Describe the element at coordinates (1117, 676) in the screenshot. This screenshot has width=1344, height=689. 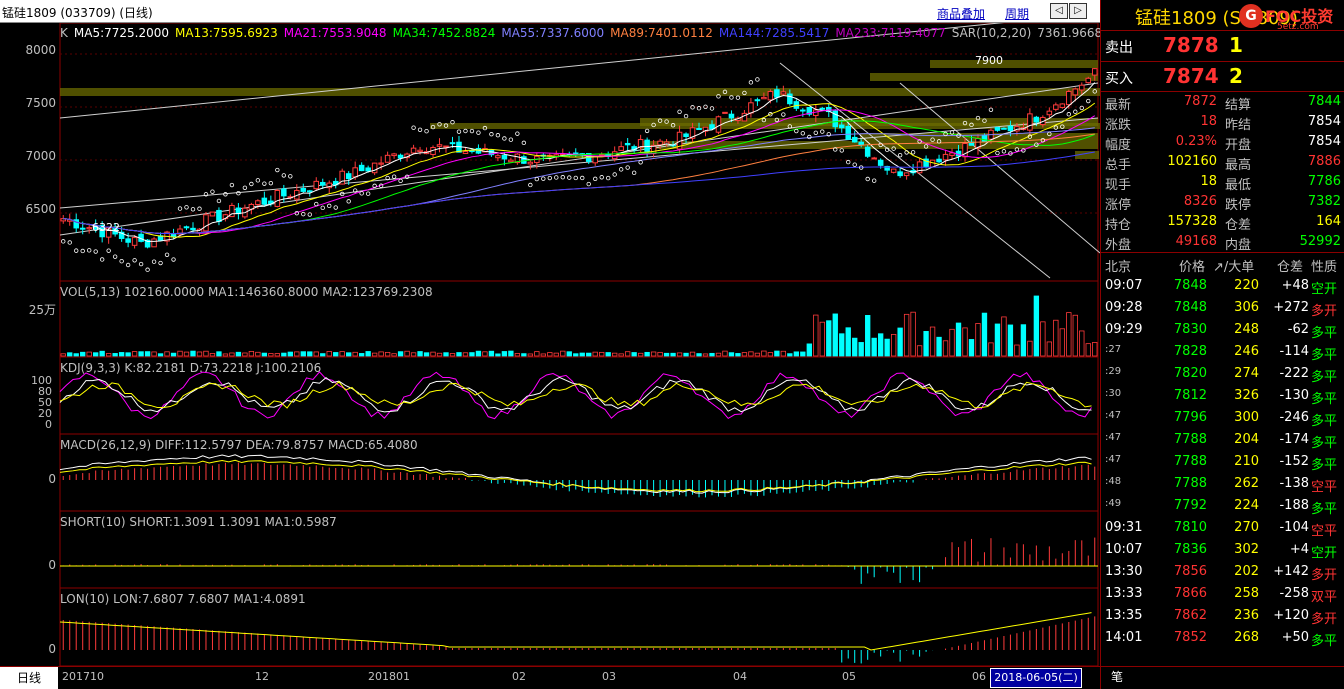
I see `tab-ticks: 笔` at that location.